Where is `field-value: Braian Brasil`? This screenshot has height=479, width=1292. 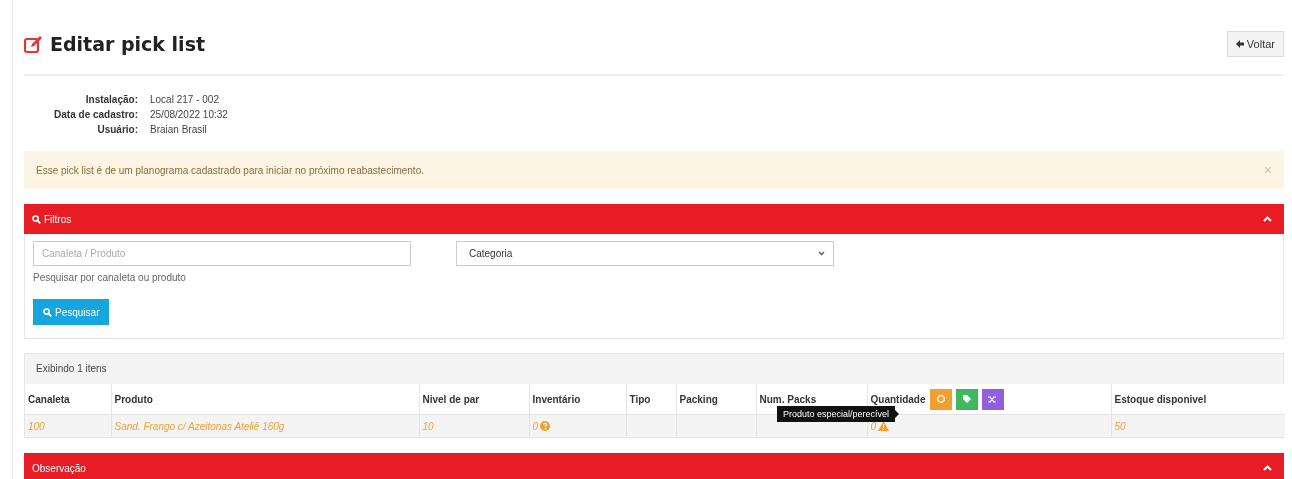 field-value: Braian Brasil is located at coordinates (179, 130).